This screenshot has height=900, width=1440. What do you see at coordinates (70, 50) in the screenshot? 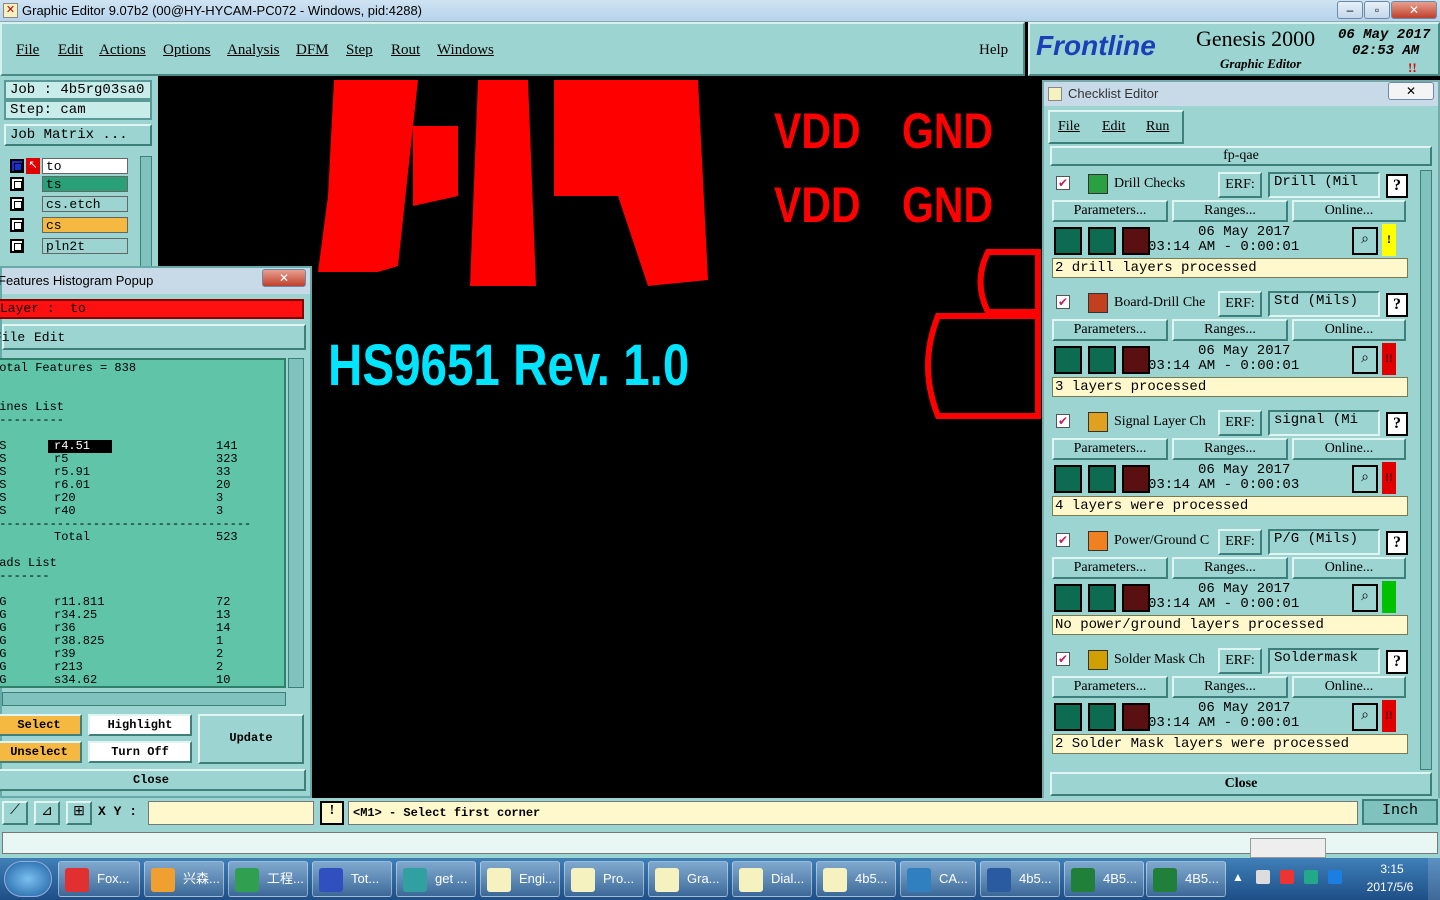
I see `menu-edit: Edit` at bounding box center [70, 50].